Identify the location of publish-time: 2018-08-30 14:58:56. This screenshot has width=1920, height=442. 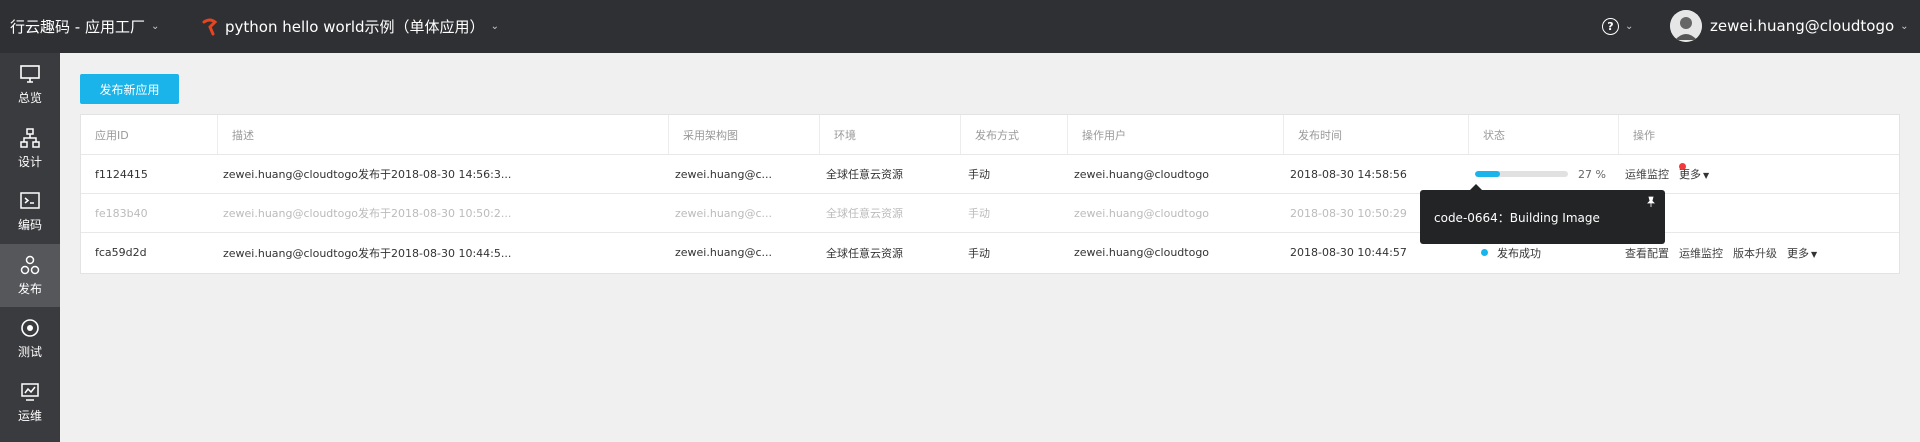
(1348, 174).